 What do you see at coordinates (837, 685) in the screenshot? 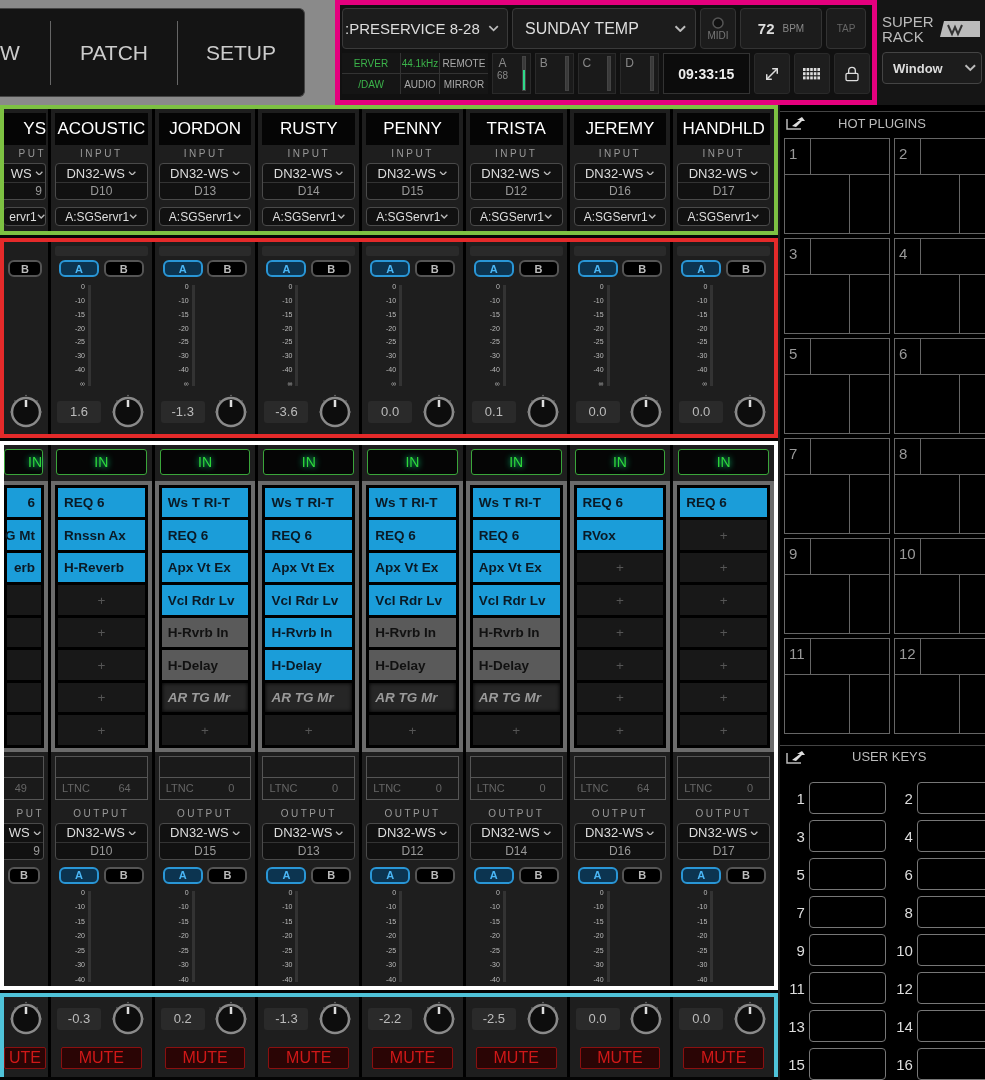
I see `hot-plugin-slot: 11` at bounding box center [837, 685].